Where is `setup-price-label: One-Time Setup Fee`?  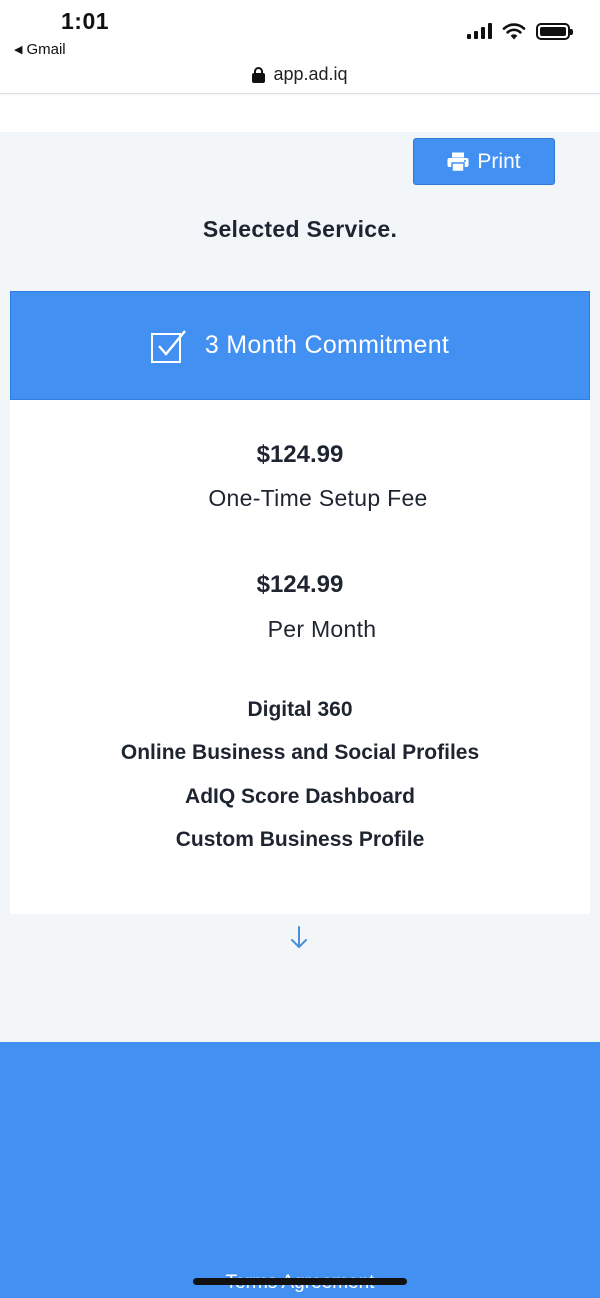 setup-price-label: One-Time Setup Fee is located at coordinates (318, 498).